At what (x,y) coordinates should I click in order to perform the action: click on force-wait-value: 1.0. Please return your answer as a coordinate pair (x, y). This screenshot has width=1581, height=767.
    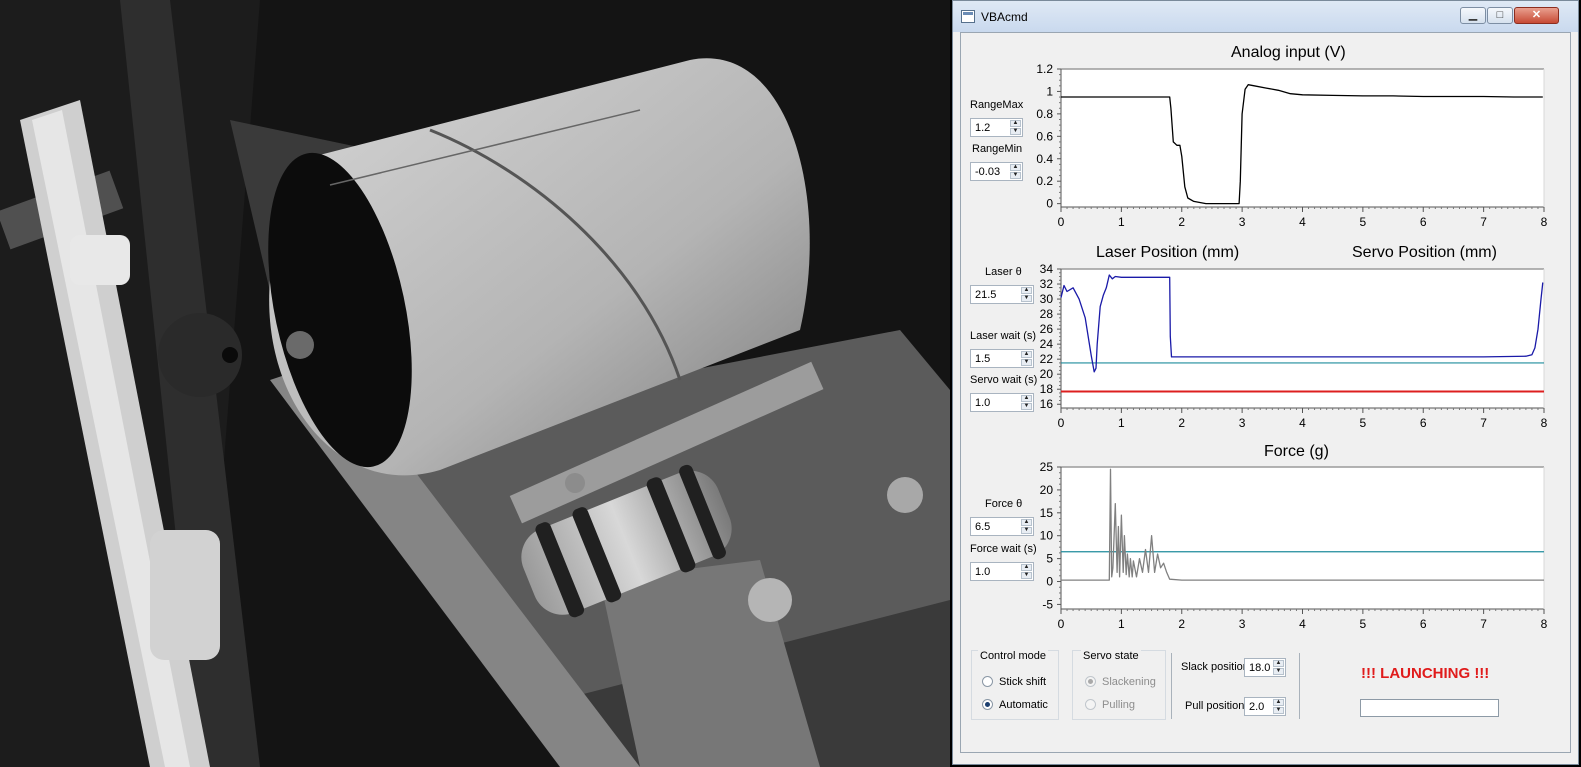
    Looking at the image, I should click on (983, 572).